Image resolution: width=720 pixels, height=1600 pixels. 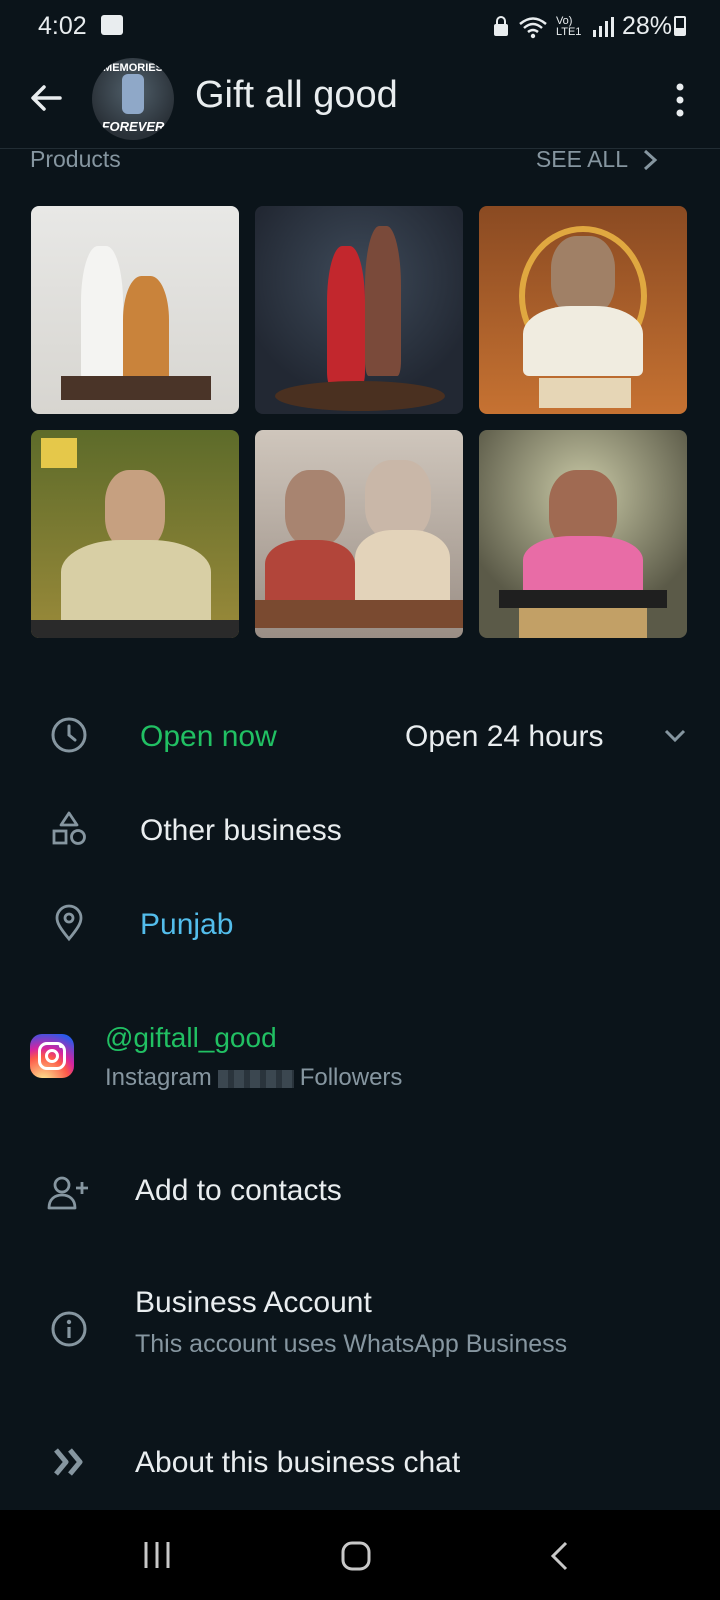 What do you see at coordinates (191, 1038) in the screenshot?
I see `instagram-handle: @giftall_good` at bounding box center [191, 1038].